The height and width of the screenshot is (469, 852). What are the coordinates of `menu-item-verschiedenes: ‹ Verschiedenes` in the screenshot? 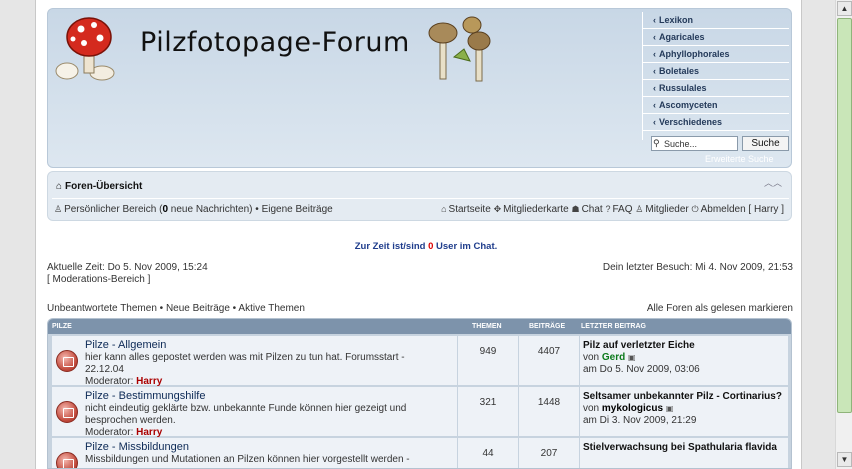 It's located at (716, 122).